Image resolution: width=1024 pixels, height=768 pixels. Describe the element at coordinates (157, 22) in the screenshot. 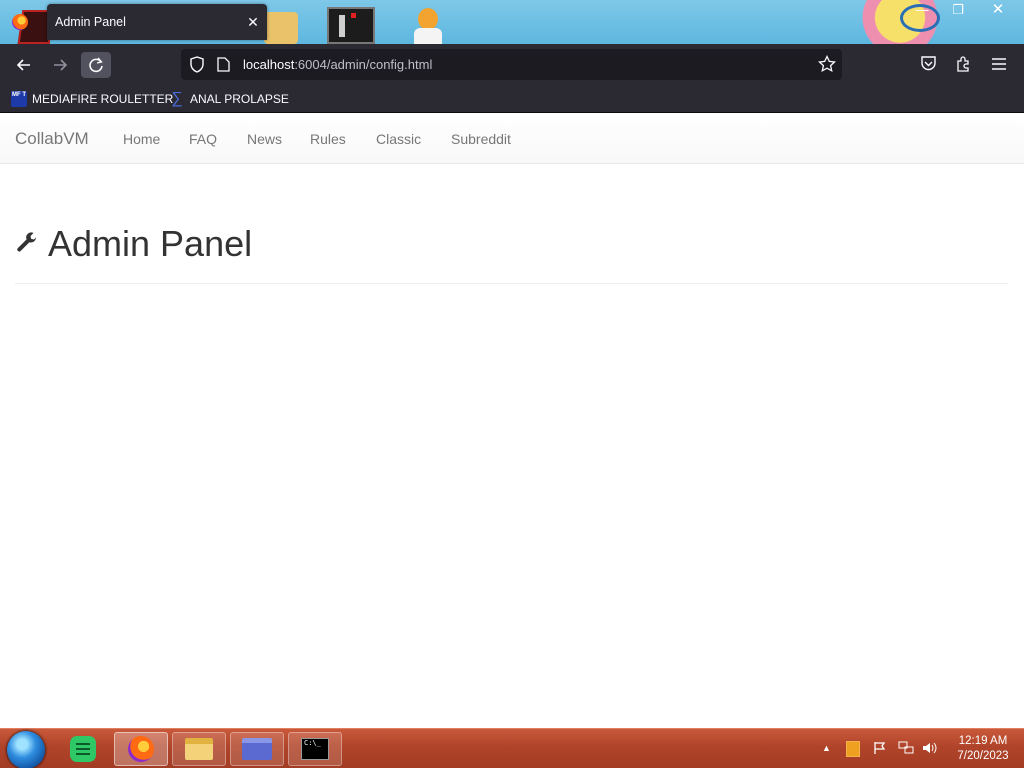

I see `tab-admin-panel: Admin Panel ✕` at that location.